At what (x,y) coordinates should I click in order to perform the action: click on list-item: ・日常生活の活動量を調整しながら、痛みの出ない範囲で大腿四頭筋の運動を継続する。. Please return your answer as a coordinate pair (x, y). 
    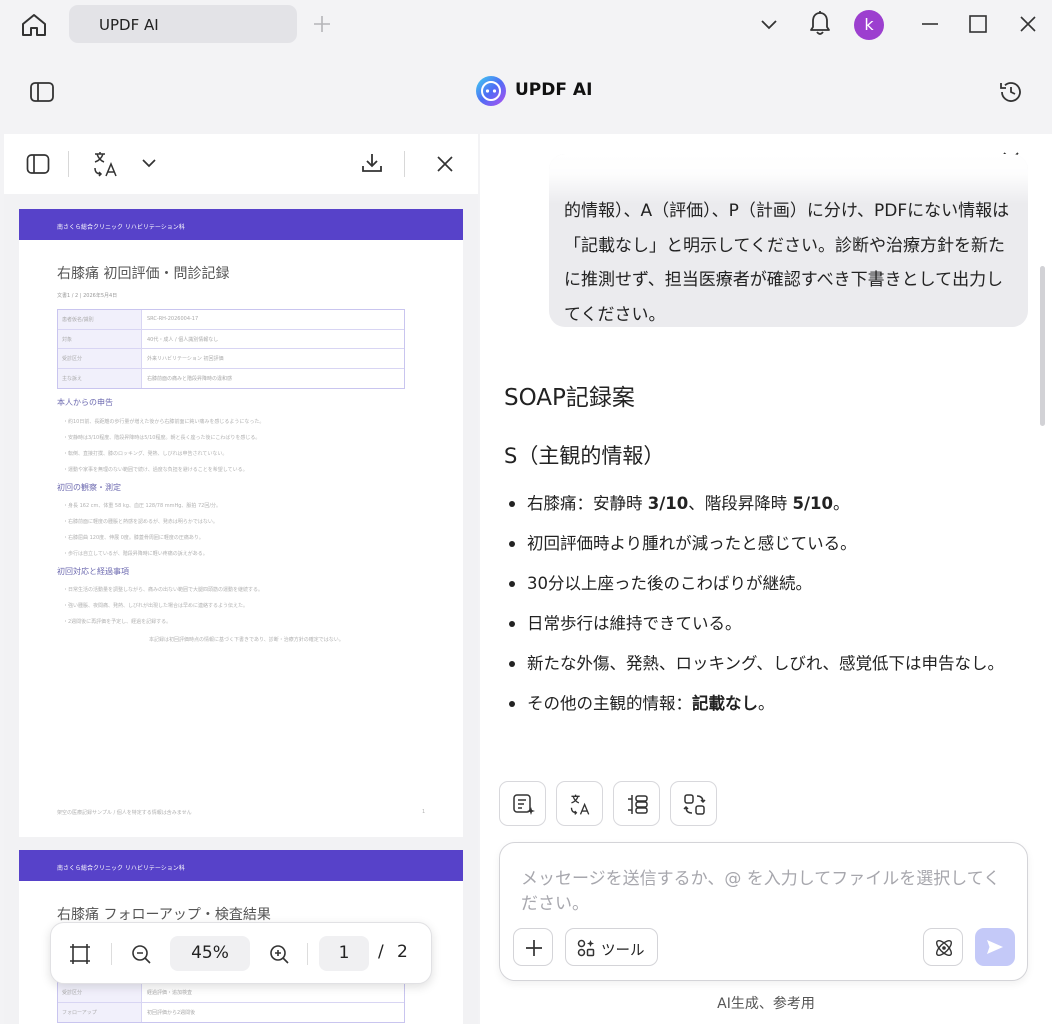
    Looking at the image, I should click on (163, 590).